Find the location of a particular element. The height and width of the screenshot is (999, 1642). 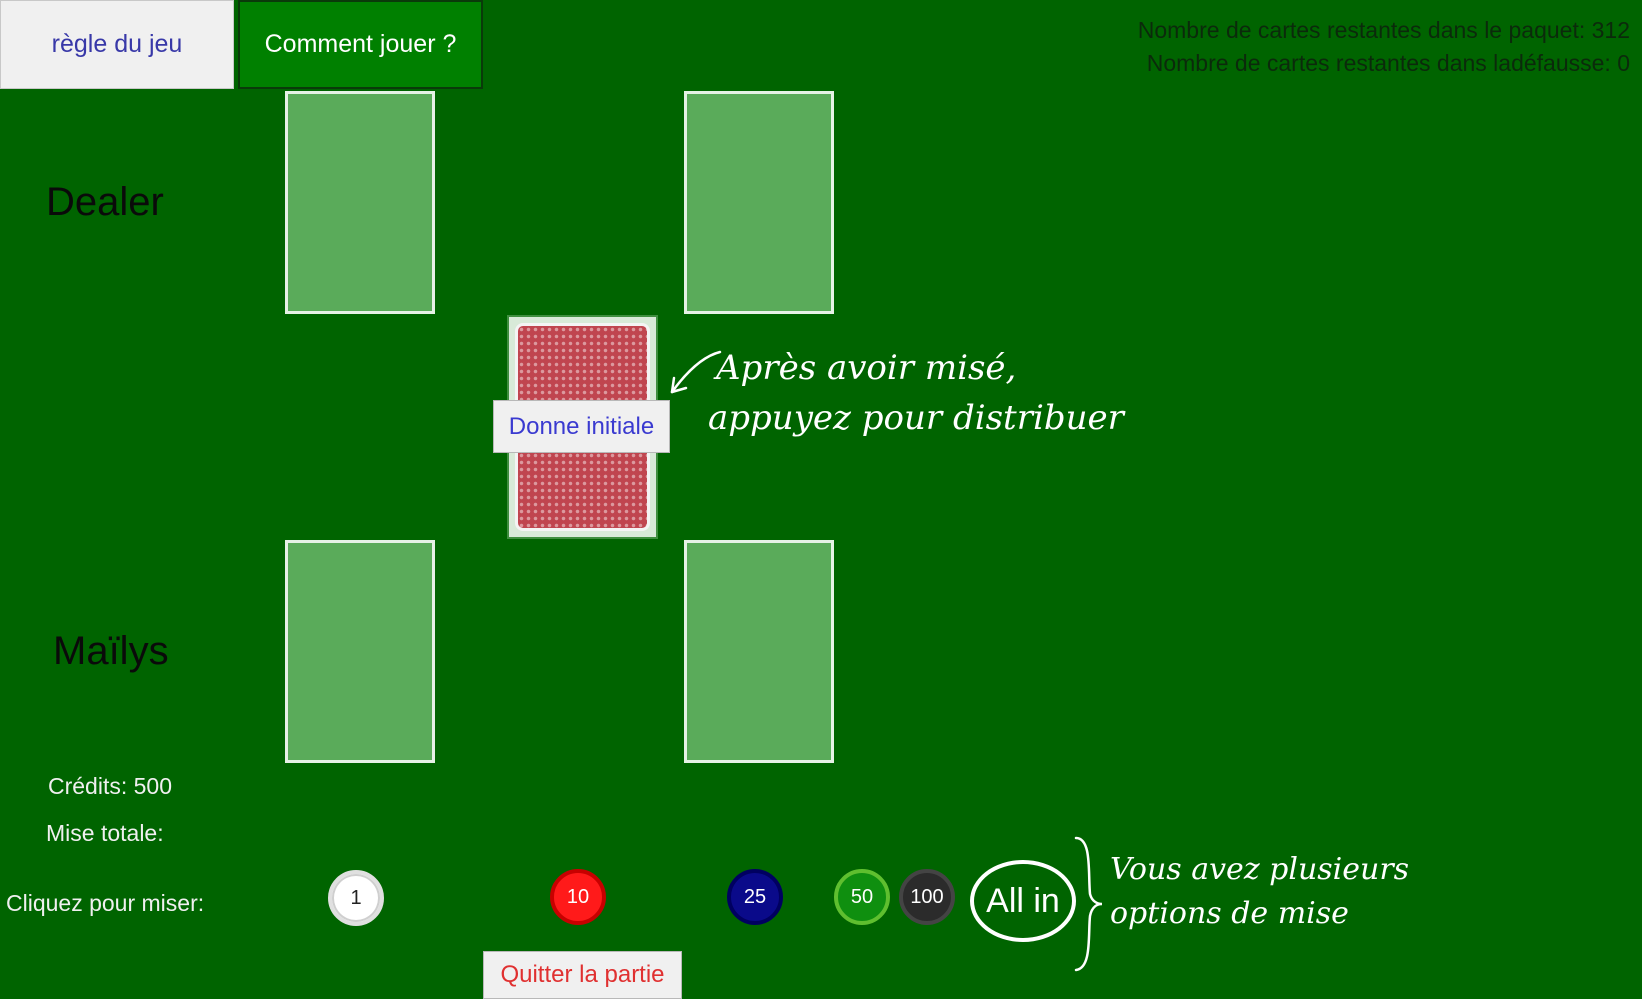

credits-label: Crédits: 500 is located at coordinates (110, 786).